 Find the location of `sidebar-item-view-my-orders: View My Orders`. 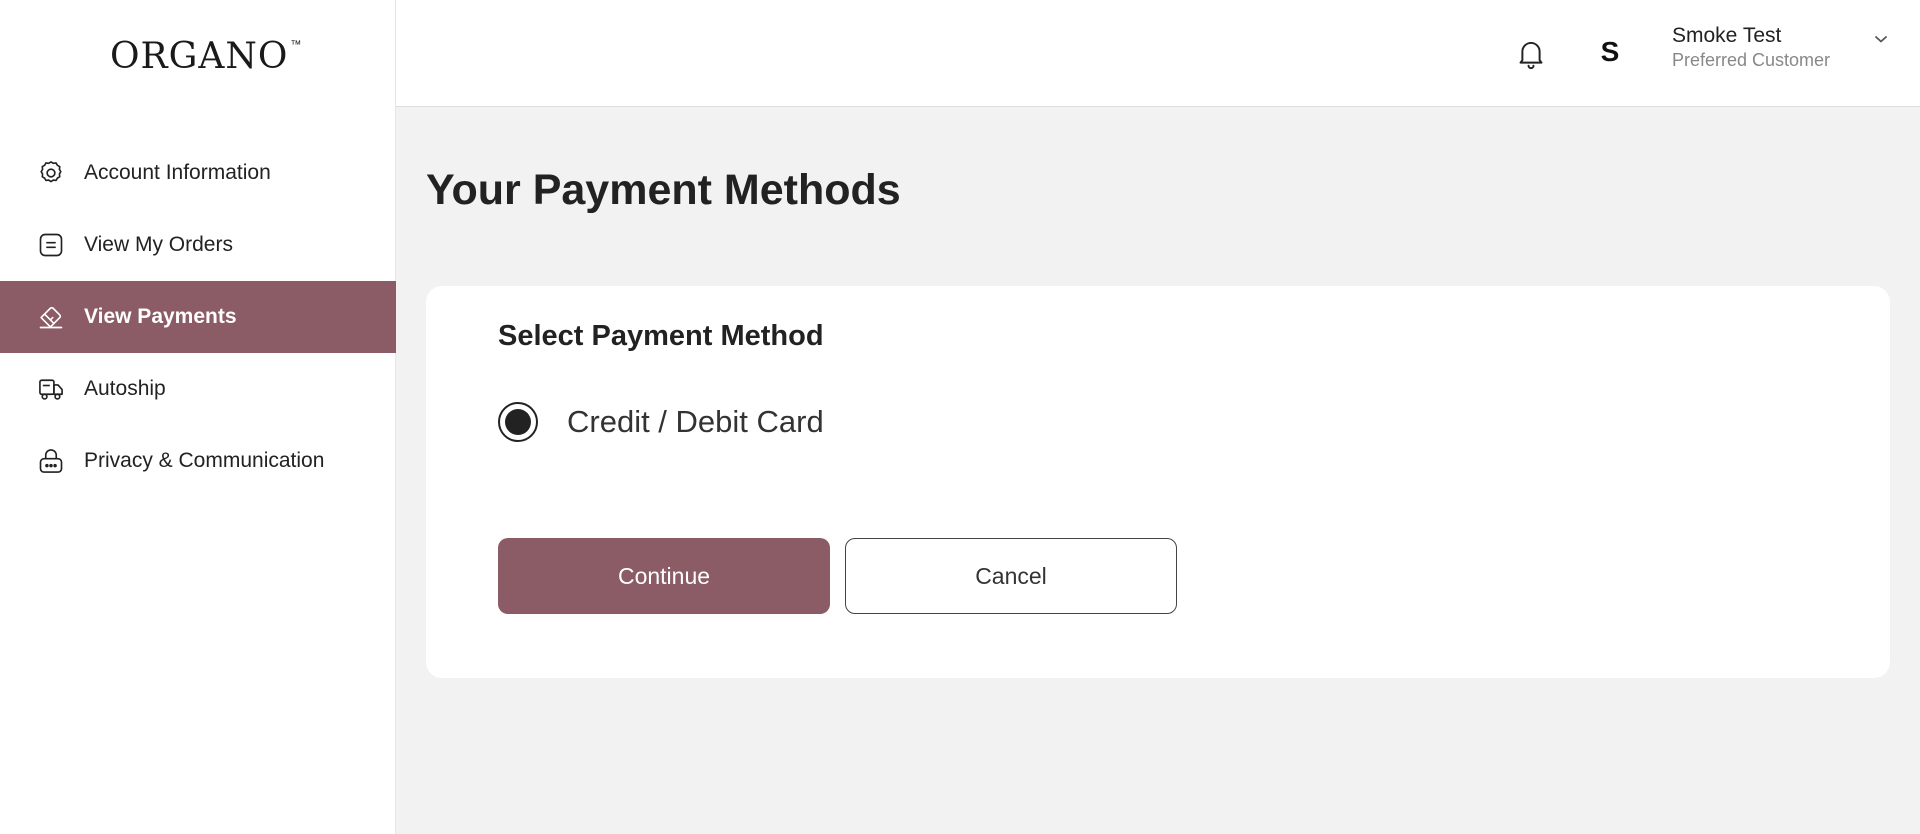

sidebar-item-view-my-orders: View My Orders is located at coordinates (198, 245).